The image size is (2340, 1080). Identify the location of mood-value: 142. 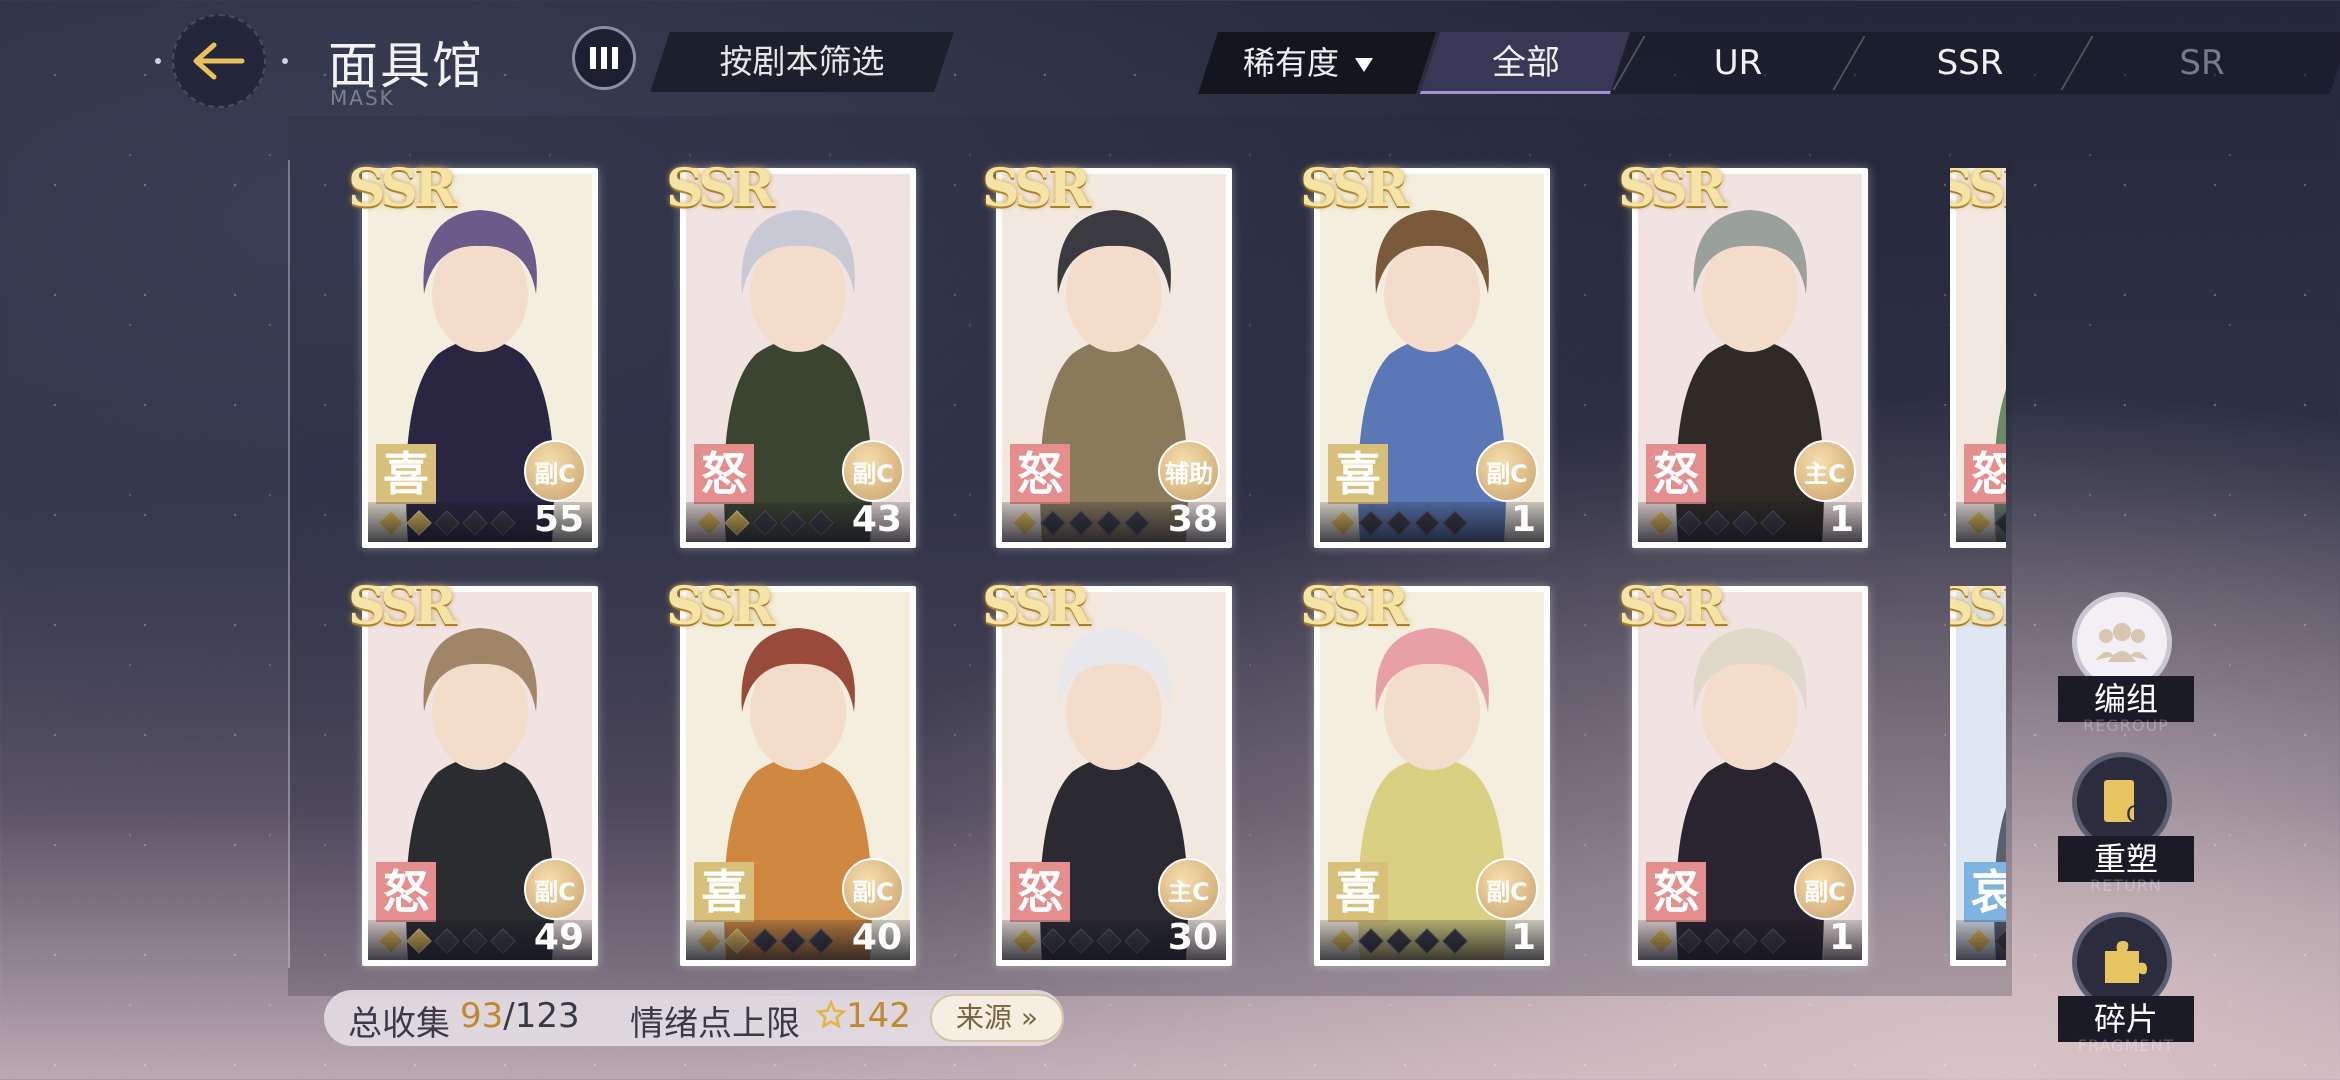
(863, 1016).